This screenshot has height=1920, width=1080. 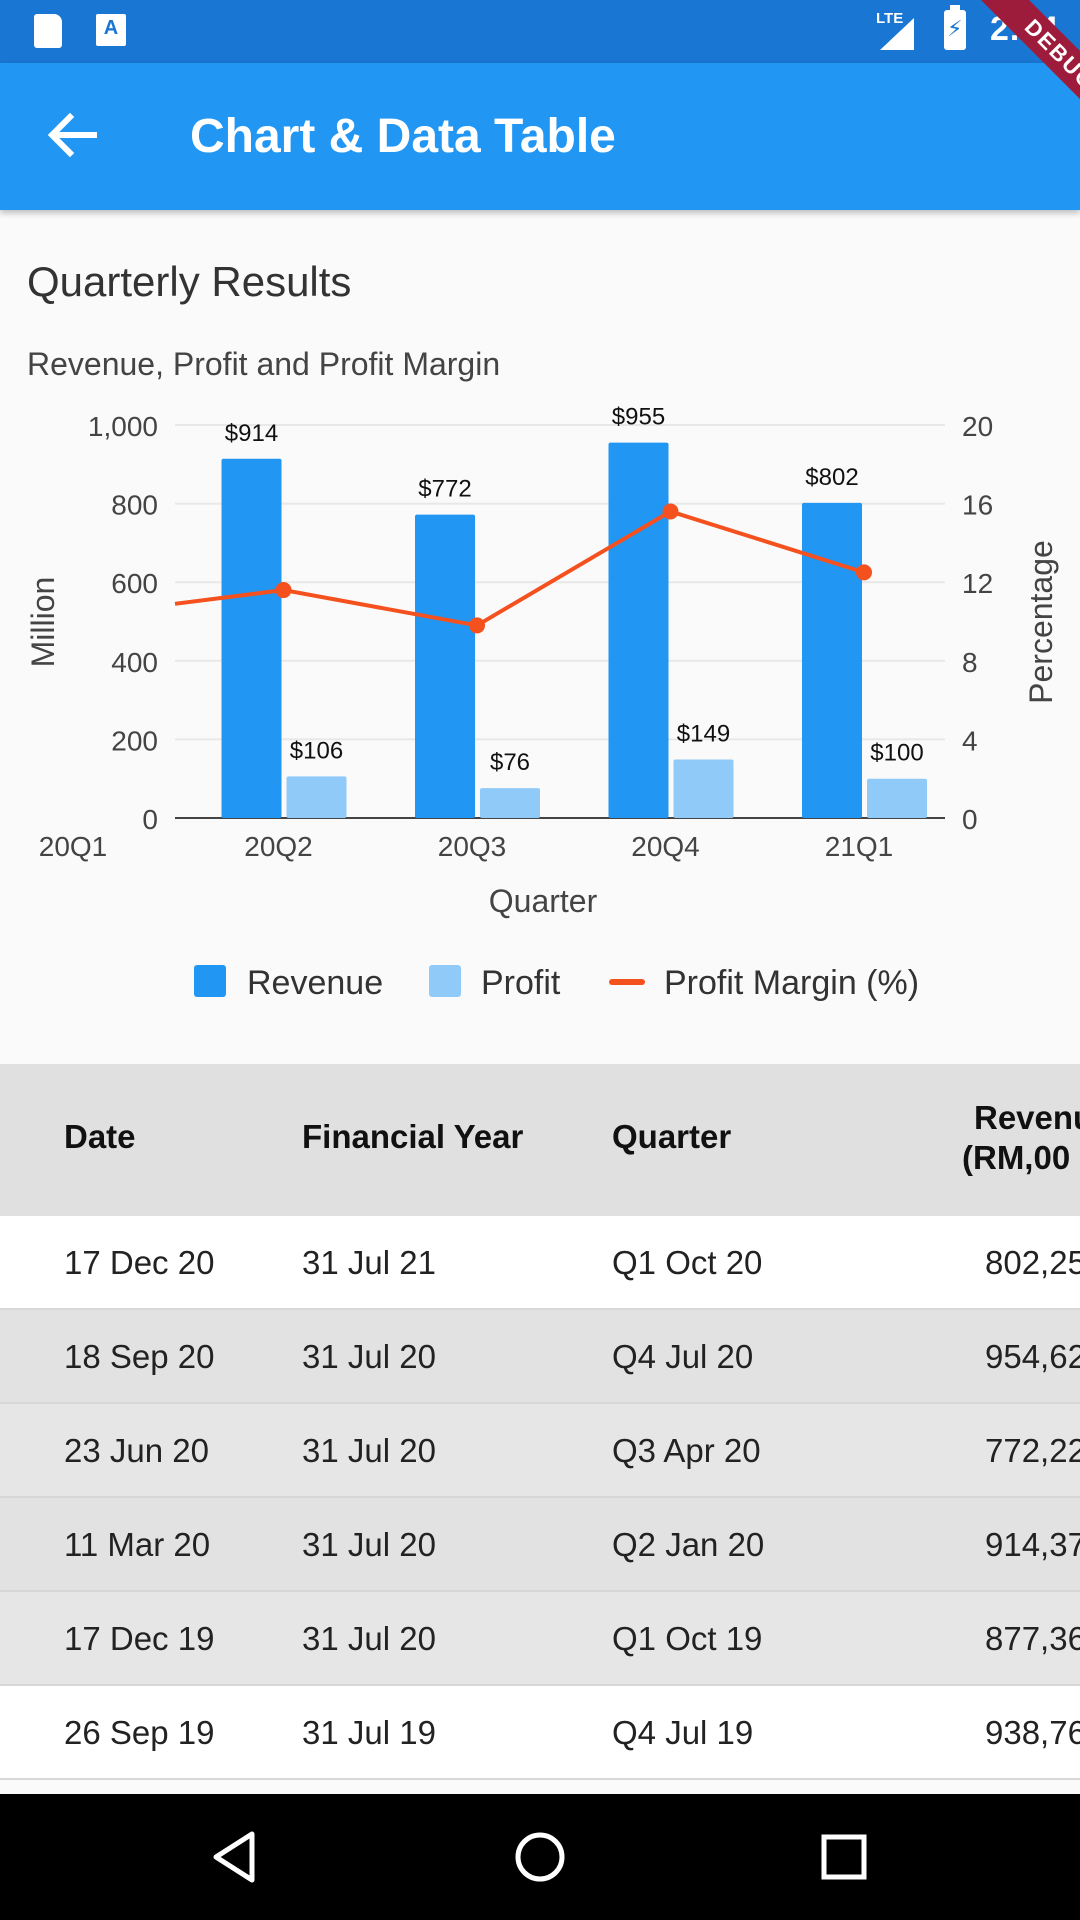 I want to click on cell-revenue: 877,36, so click(x=1032, y=1638).